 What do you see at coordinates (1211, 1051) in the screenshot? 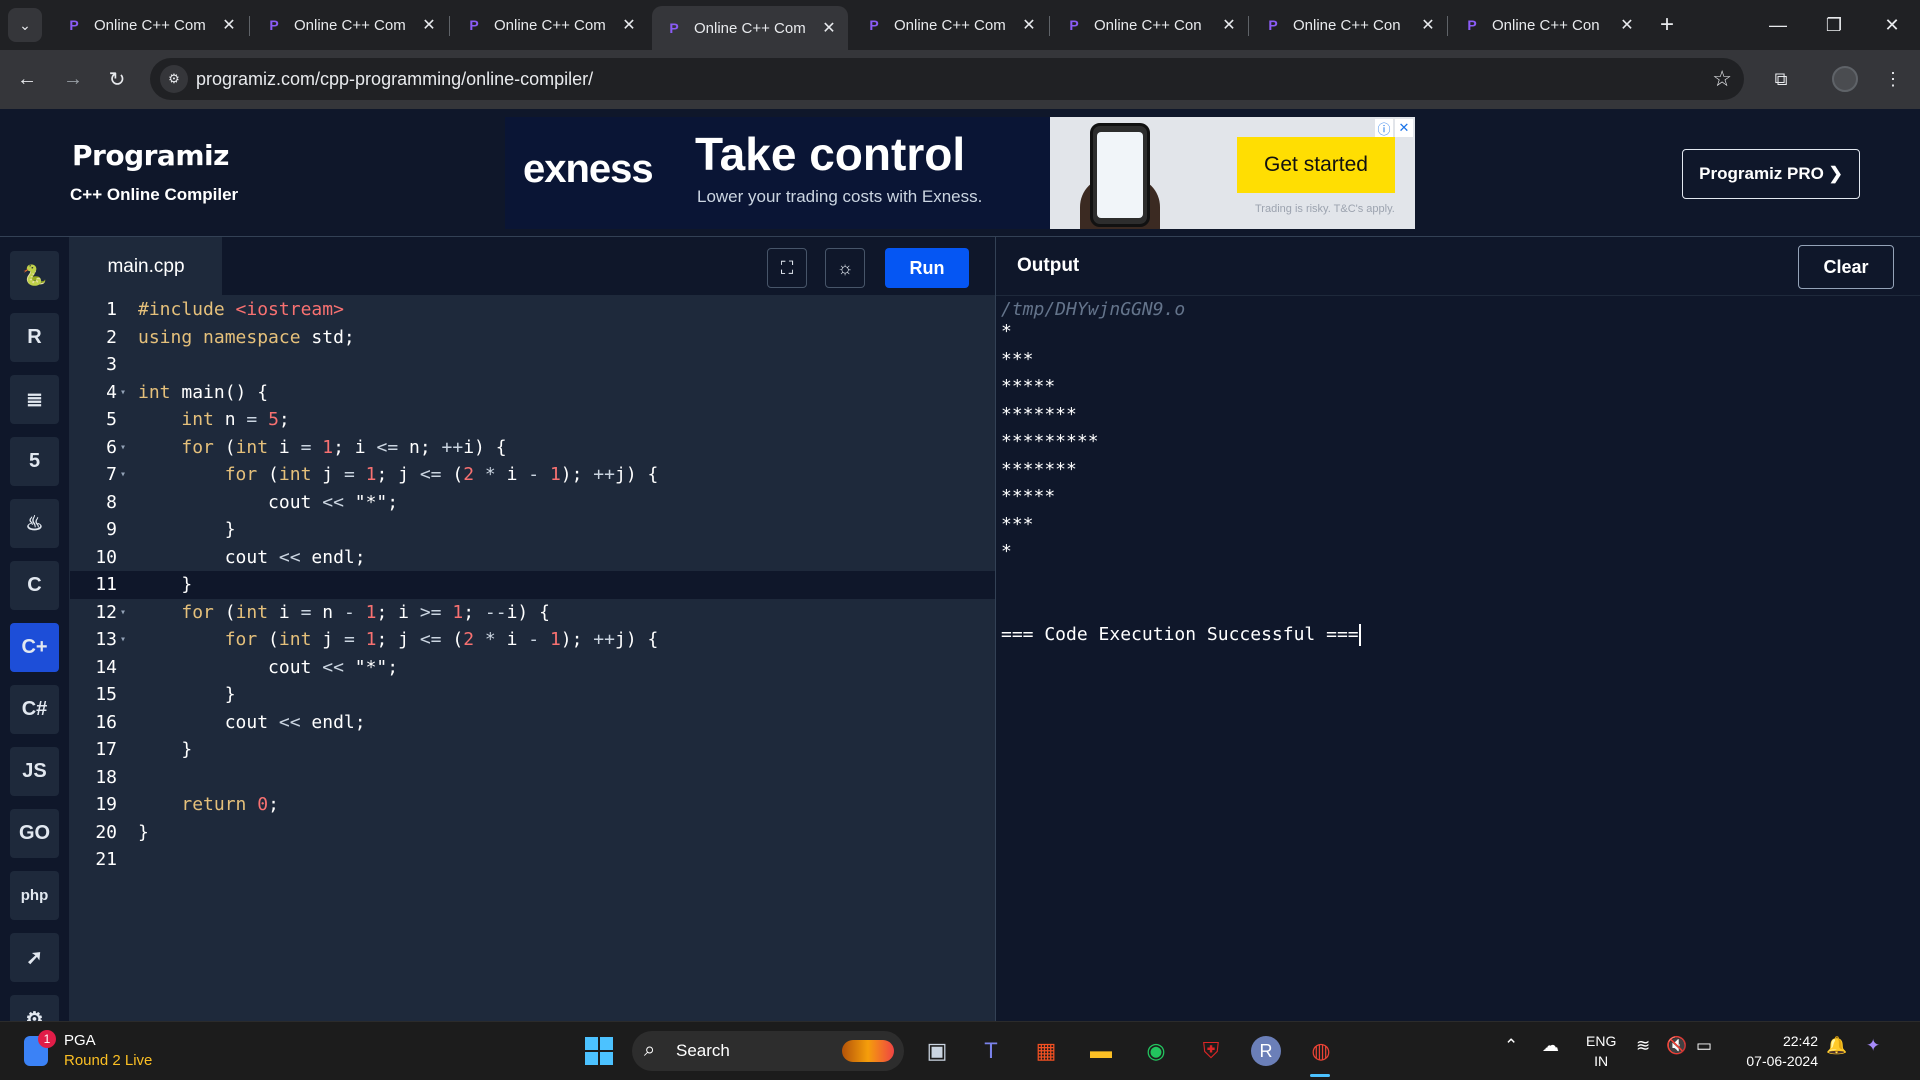
I see `mcafee-icon: ⛨` at bounding box center [1211, 1051].